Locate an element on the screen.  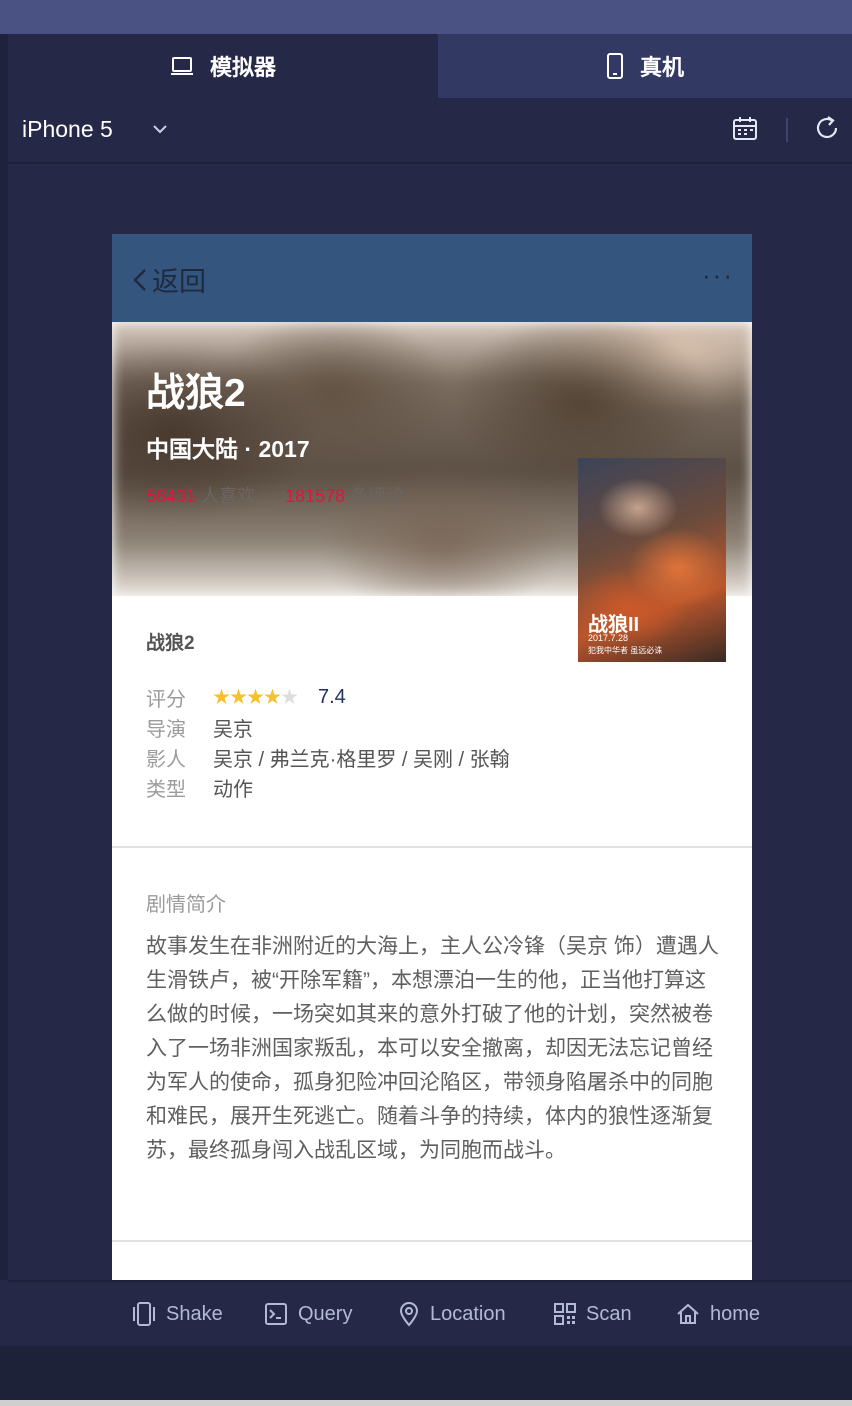
chevron-down-icon is located at coordinates (160, 131).